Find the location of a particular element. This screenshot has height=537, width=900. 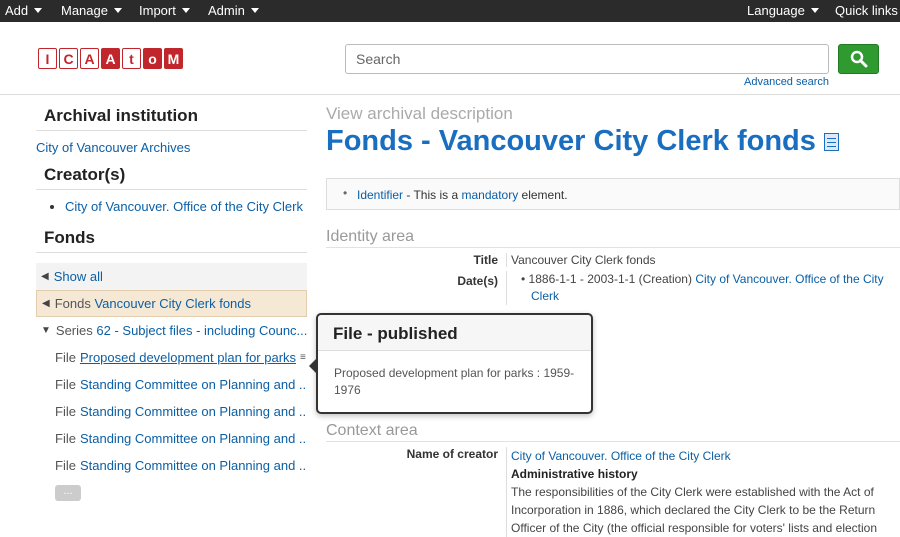

menu-language: Language is located at coordinates (783, 10).